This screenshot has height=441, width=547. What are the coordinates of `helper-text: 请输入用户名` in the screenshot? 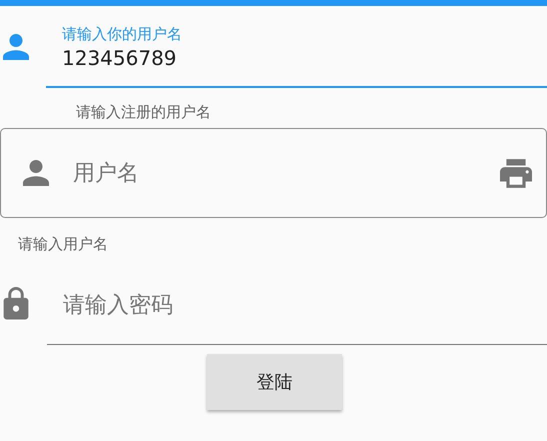 It's located at (63, 244).